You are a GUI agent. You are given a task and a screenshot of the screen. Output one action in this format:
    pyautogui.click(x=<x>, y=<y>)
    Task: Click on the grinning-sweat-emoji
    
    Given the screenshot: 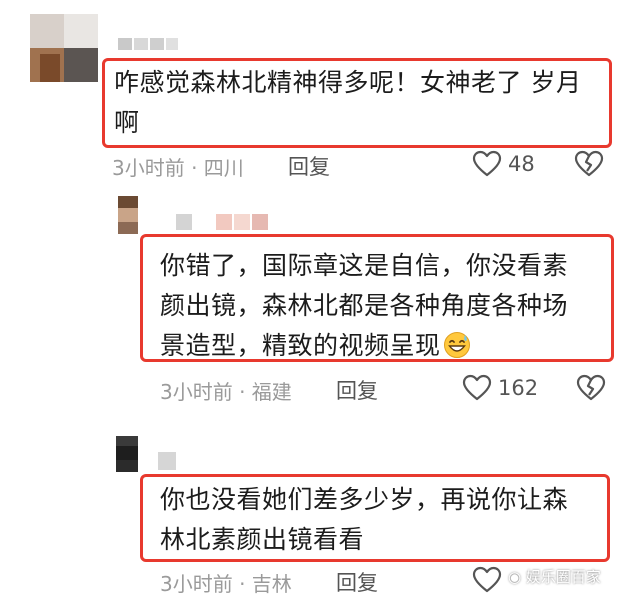 What is the action you would take?
    pyautogui.click(x=456, y=345)
    